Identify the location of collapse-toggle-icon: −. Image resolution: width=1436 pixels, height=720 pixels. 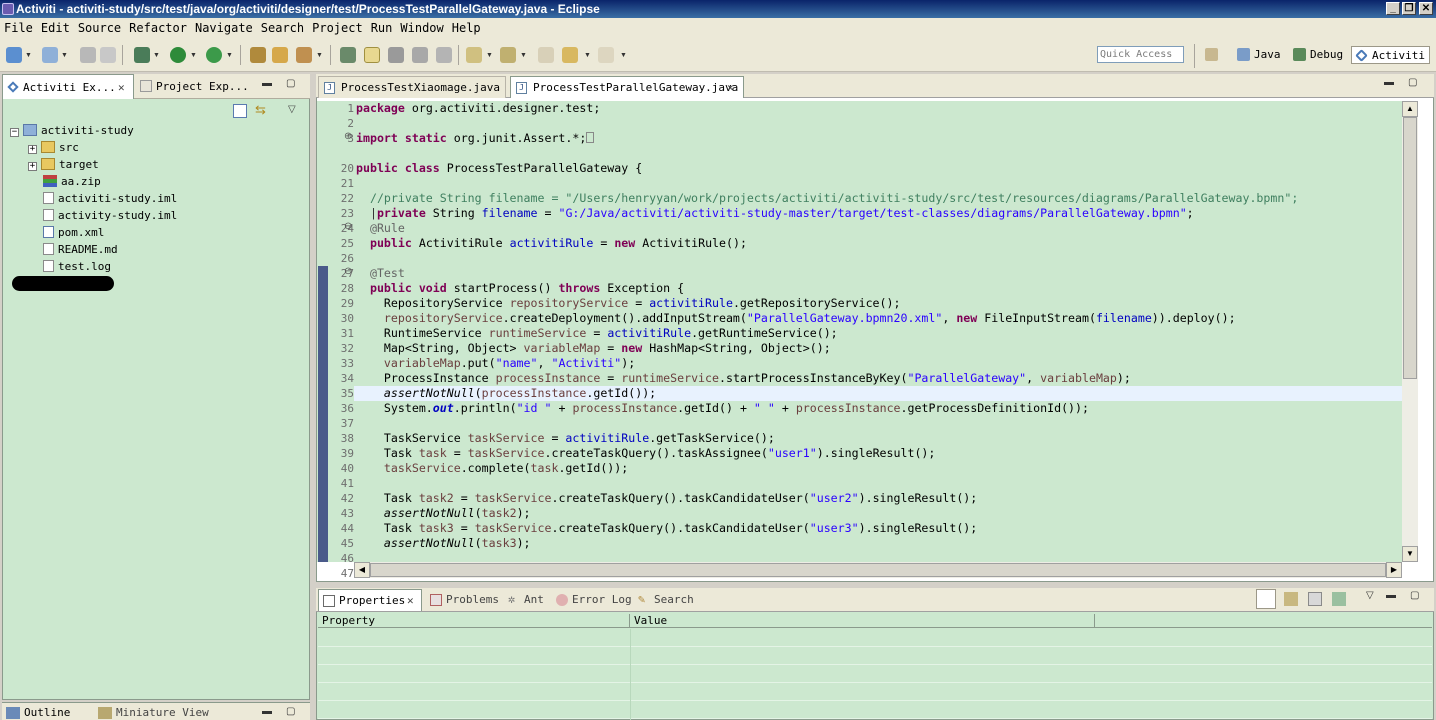
(14, 132).